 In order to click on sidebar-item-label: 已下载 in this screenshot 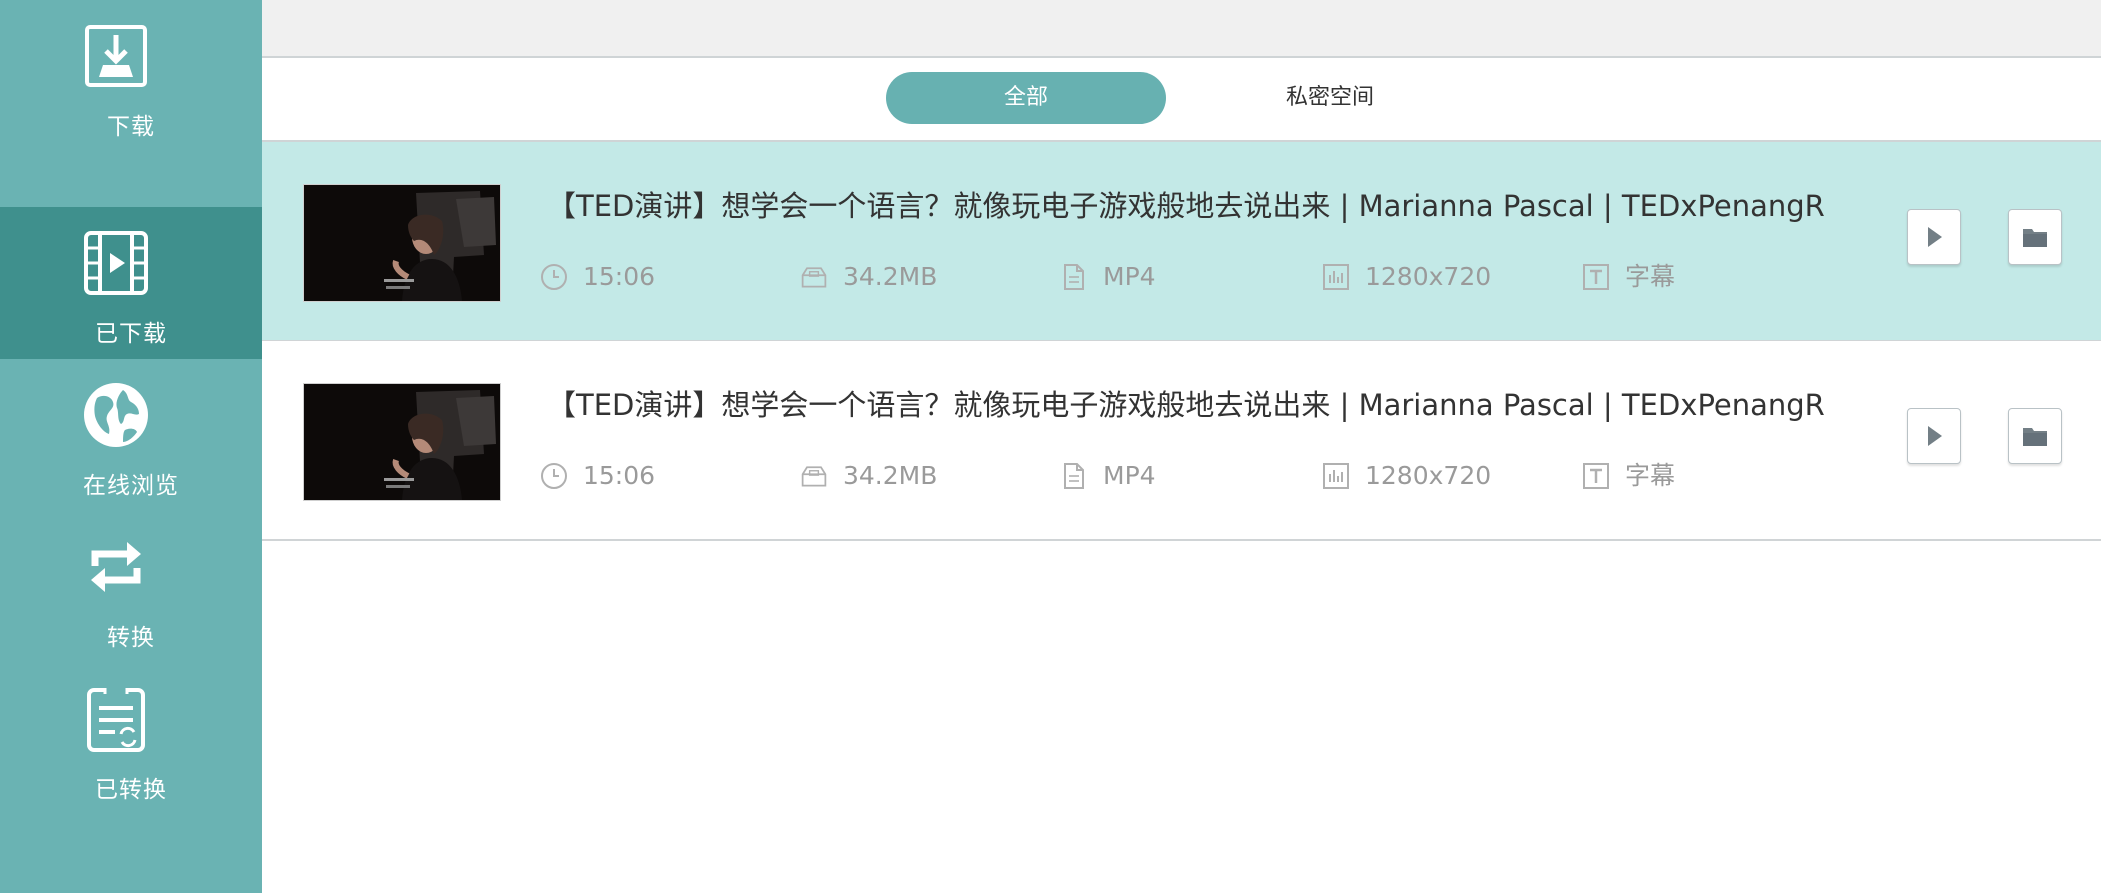, I will do `click(131, 334)`.